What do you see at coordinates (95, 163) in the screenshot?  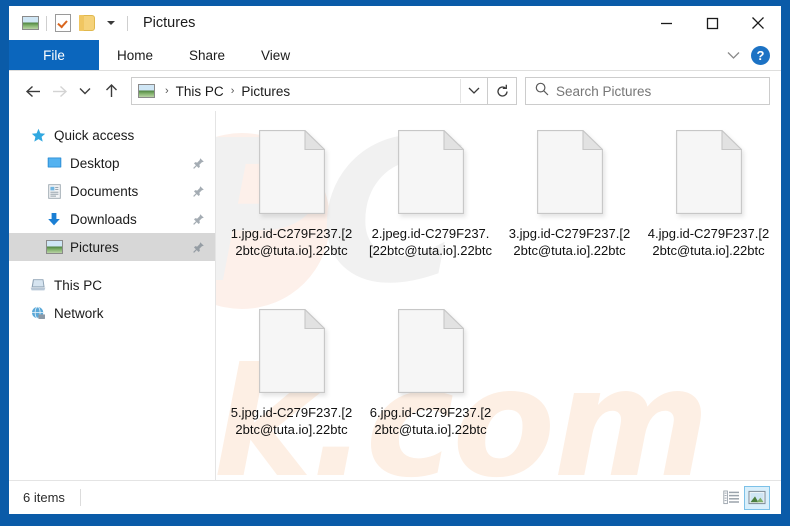 I see `sidebar-label-desktop: Desktop` at bounding box center [95, 163].